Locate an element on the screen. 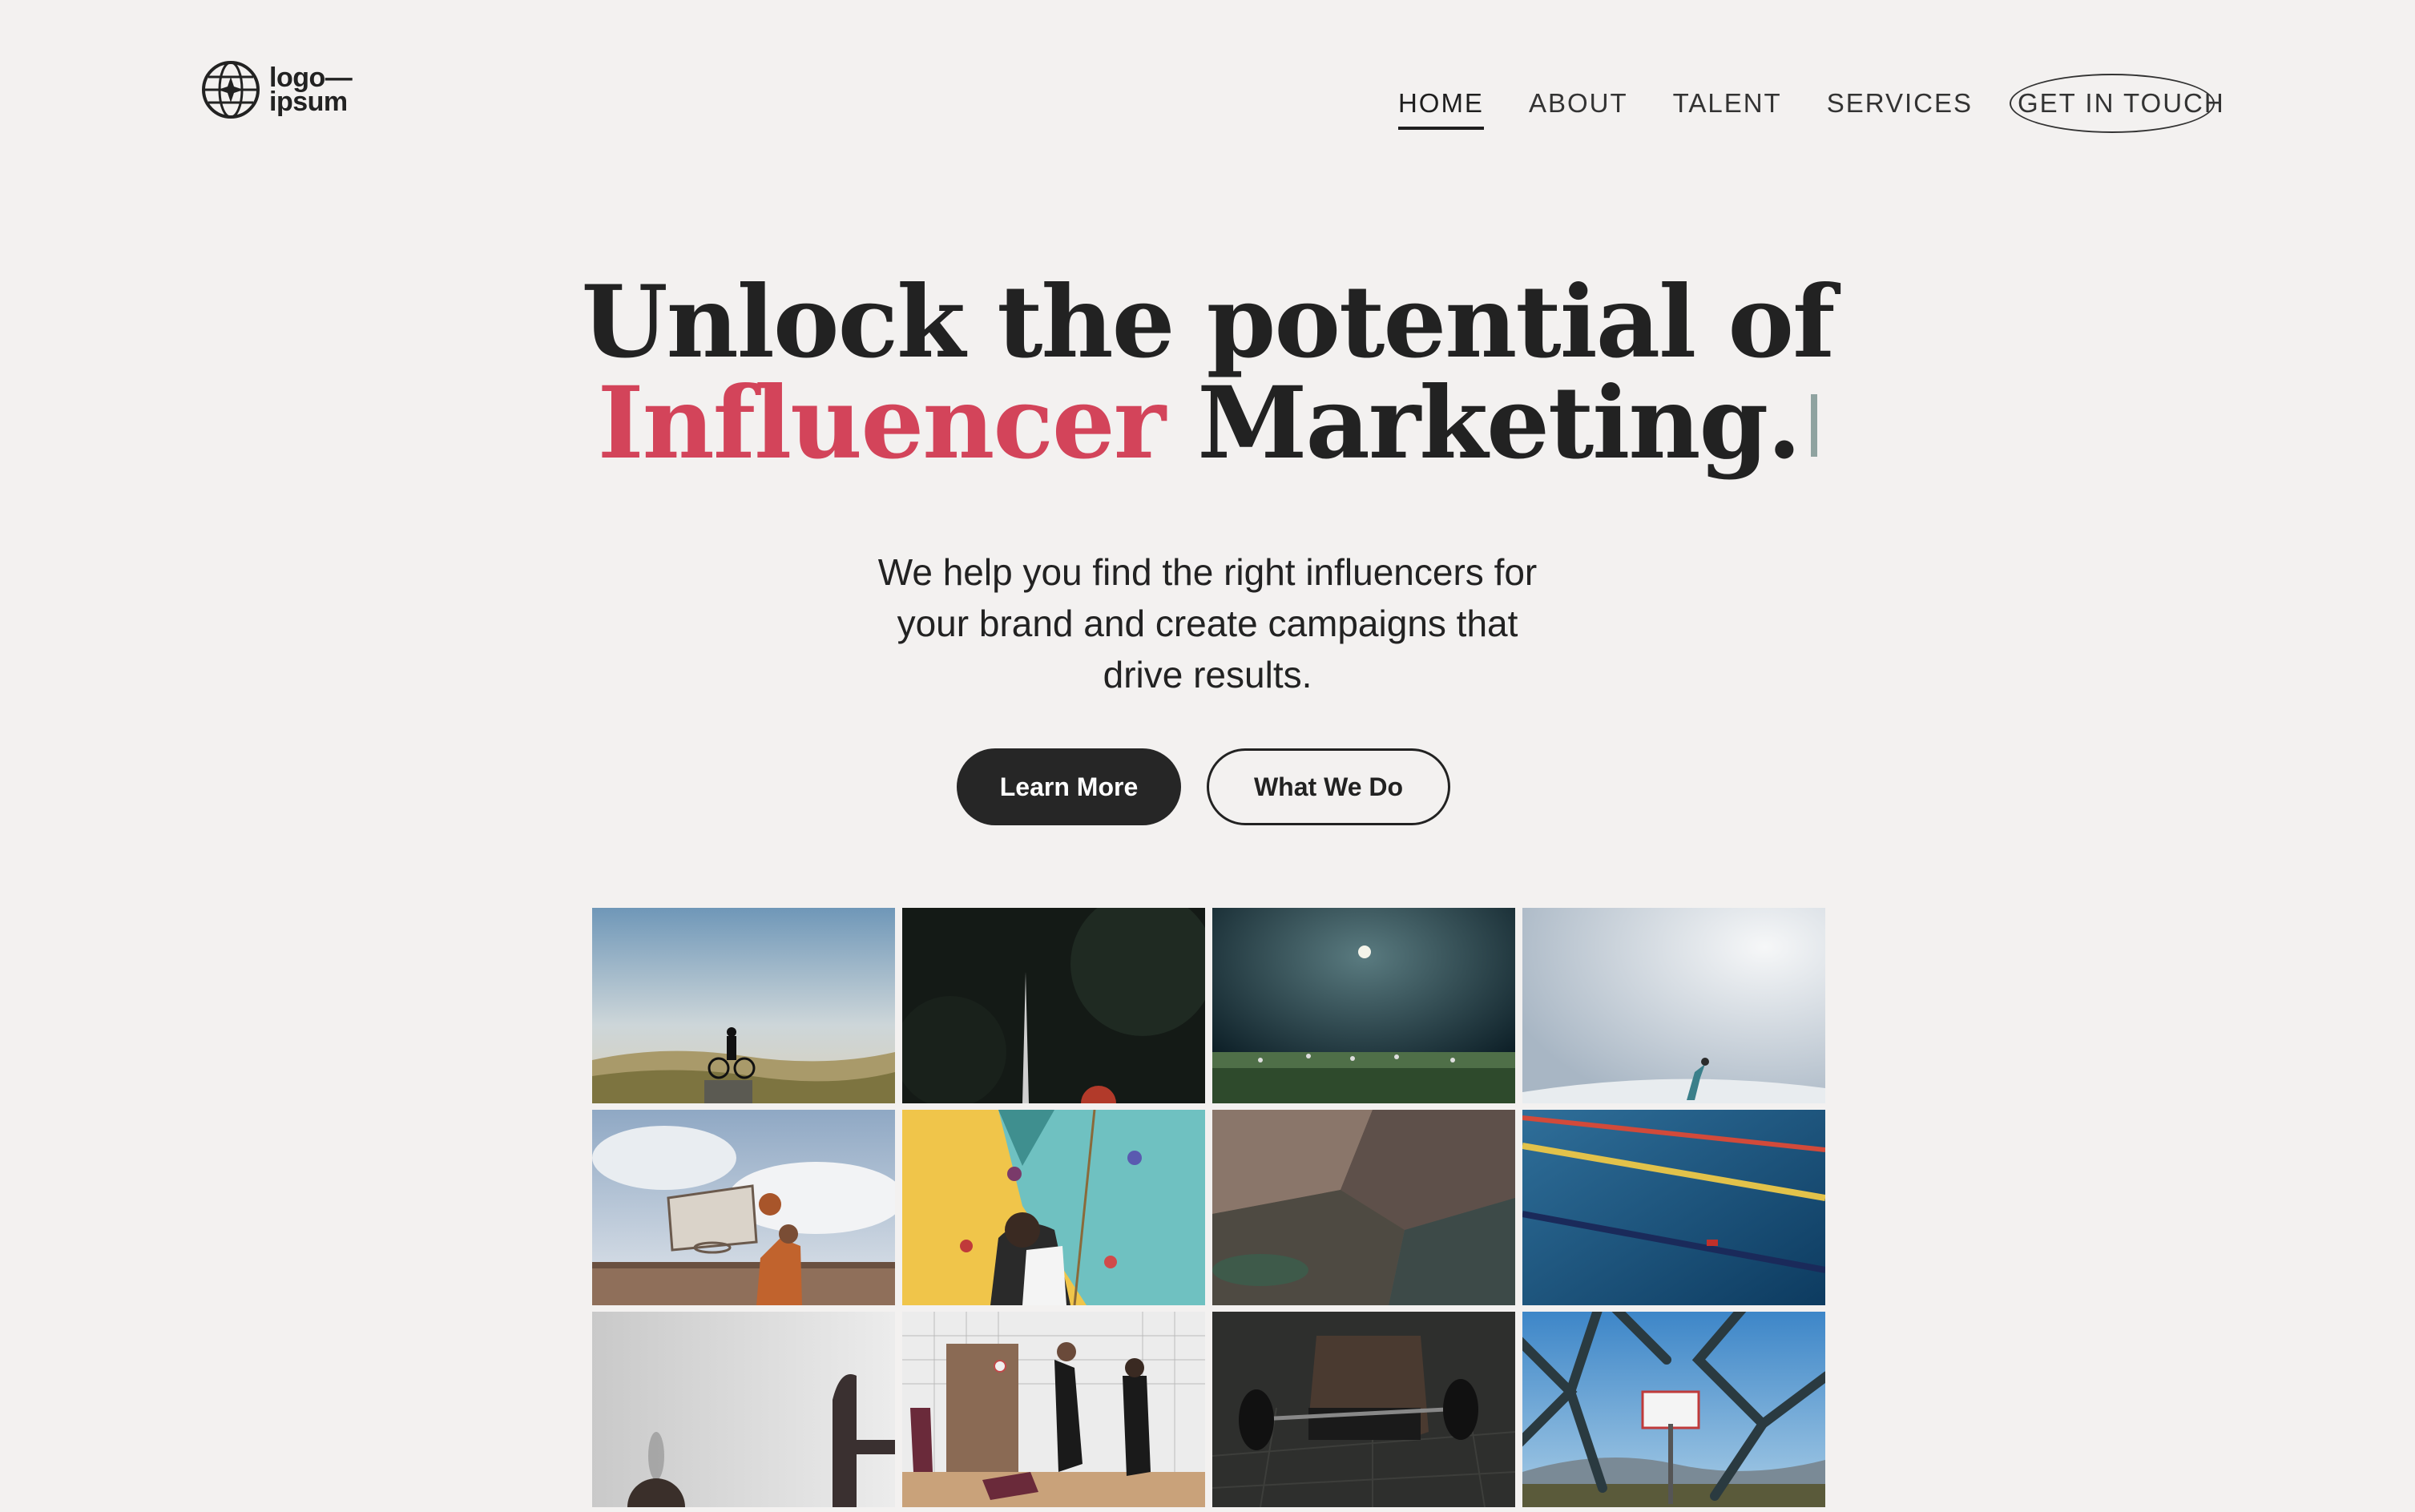  logo: logo— ipsum is located at coordinates (276, 89).